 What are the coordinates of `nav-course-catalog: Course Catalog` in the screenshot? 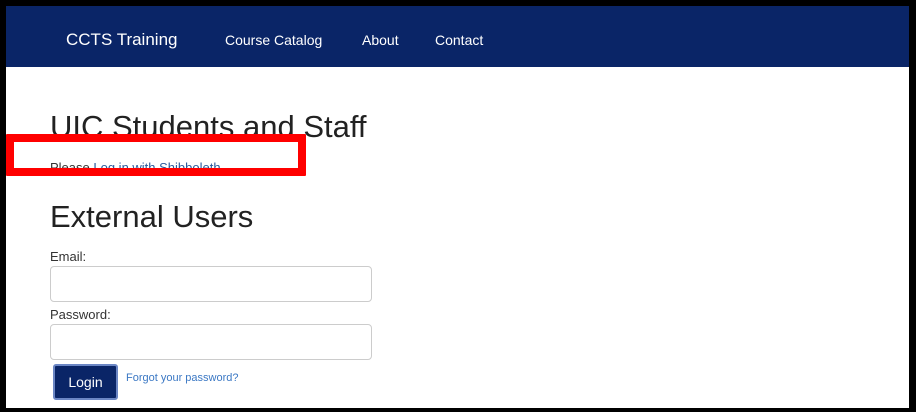 It's located at (273, 40).